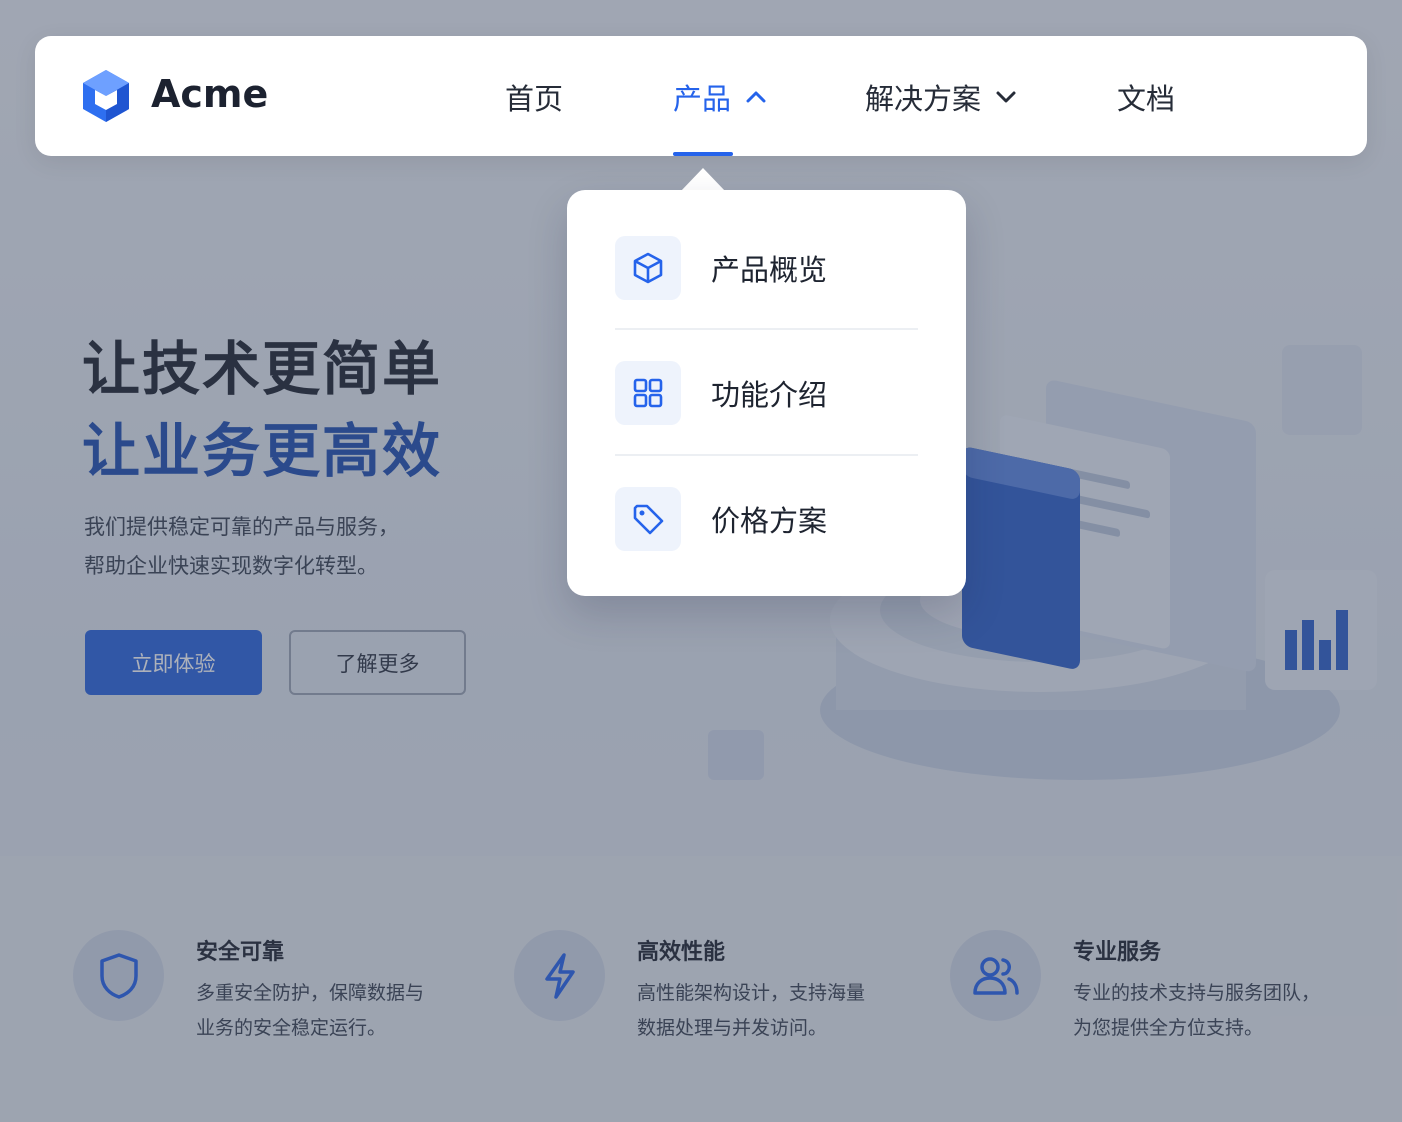 This screenshot has width=1402, height=1122. What do you see at coordinates (923, 99) in the screenshot?
I see `nav-solutions-label: 解决方案` at bounding box center [923, 99].